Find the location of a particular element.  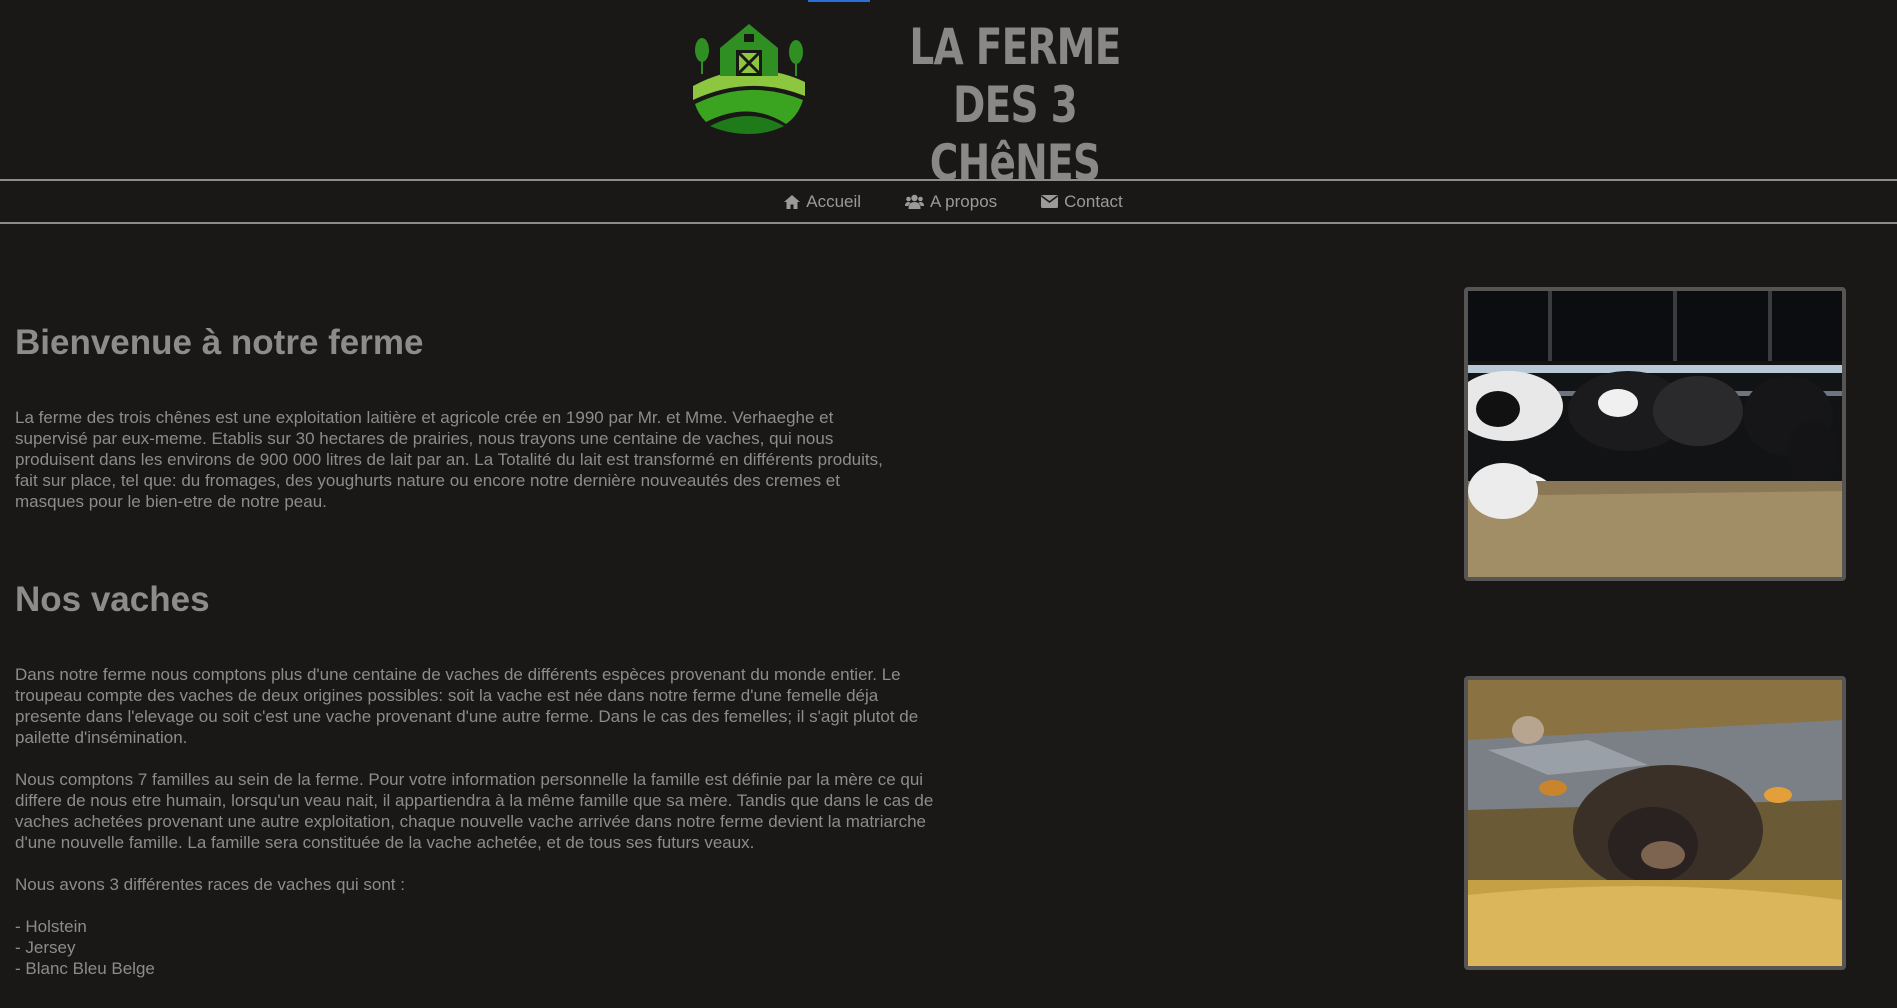

cows-feeding-photo is located at coordinates (1655, 434).